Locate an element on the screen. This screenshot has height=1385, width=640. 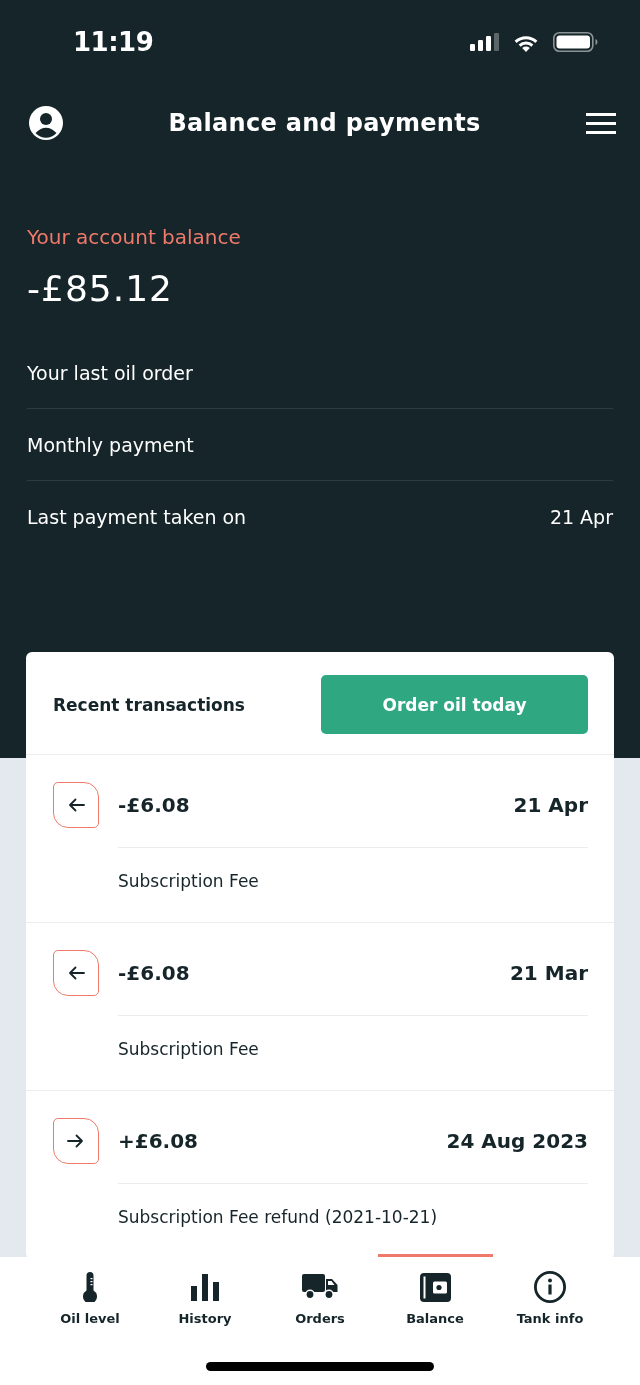
detail-value: 21 Apr is located at coordinates (581, 517).